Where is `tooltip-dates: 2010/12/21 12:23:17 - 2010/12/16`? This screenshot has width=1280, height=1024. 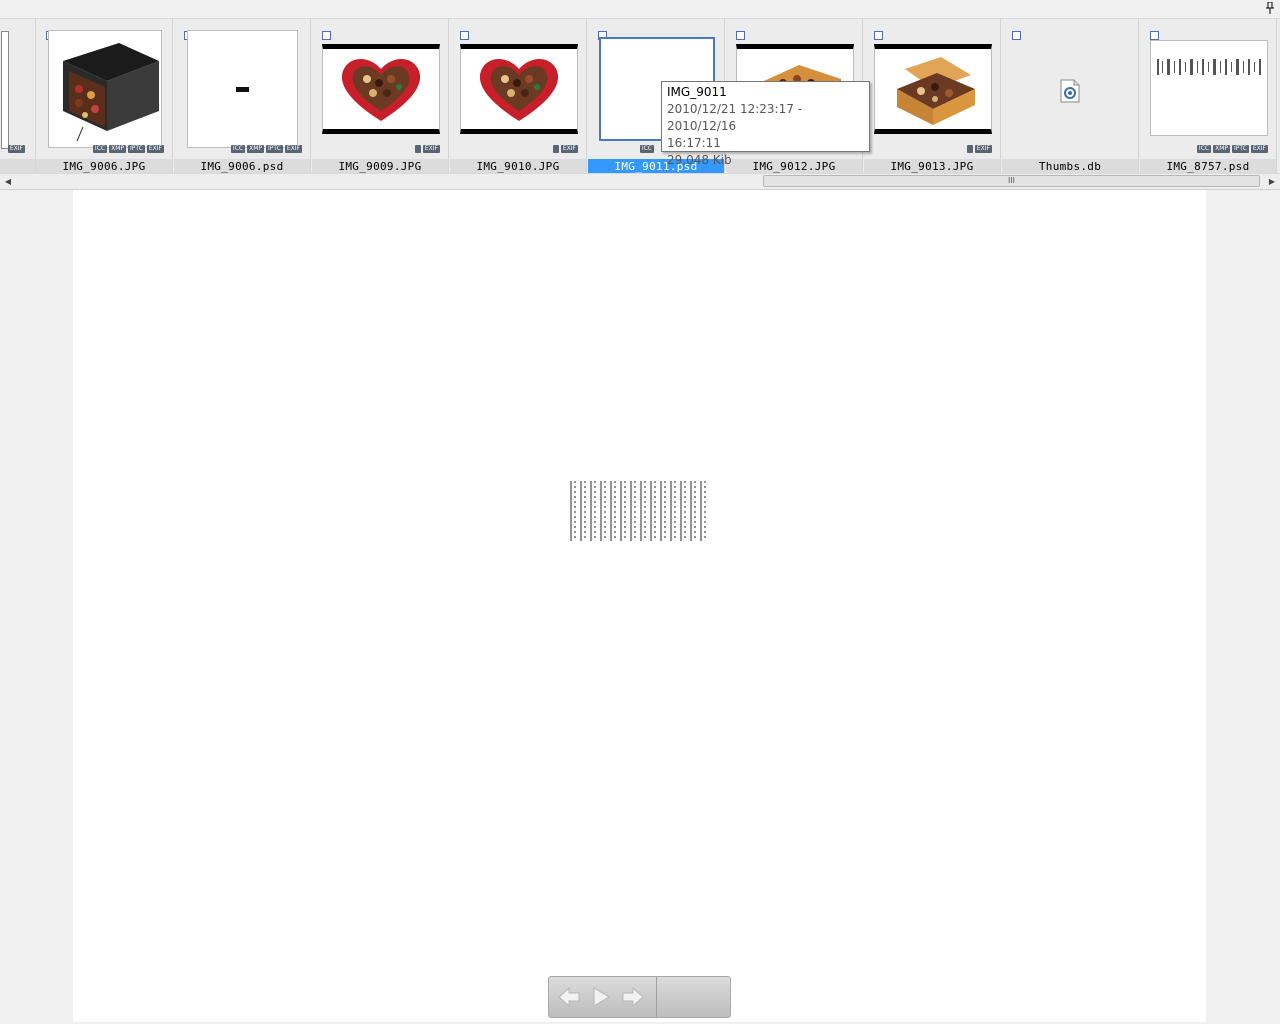 tooltip-dates: 2010/12/21 12:23:17 - 2010/12/16 is located at coordinates (735, 117).